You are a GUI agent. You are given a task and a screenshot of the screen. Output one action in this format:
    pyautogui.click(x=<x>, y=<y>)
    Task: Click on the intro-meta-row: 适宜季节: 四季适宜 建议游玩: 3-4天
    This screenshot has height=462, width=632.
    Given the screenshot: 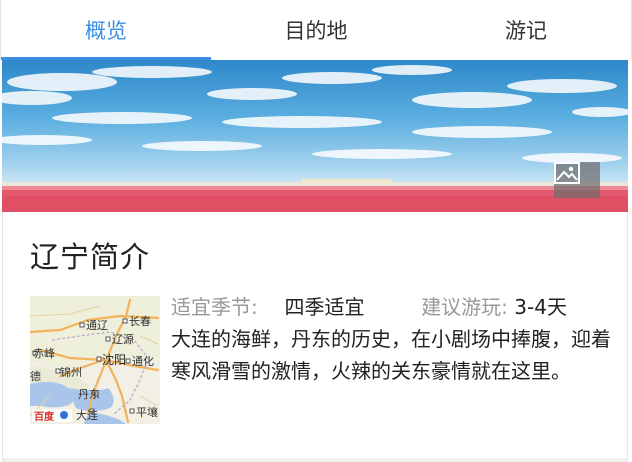 What is the action you would take?
    pyautogui.click(x=396, y=307)
    